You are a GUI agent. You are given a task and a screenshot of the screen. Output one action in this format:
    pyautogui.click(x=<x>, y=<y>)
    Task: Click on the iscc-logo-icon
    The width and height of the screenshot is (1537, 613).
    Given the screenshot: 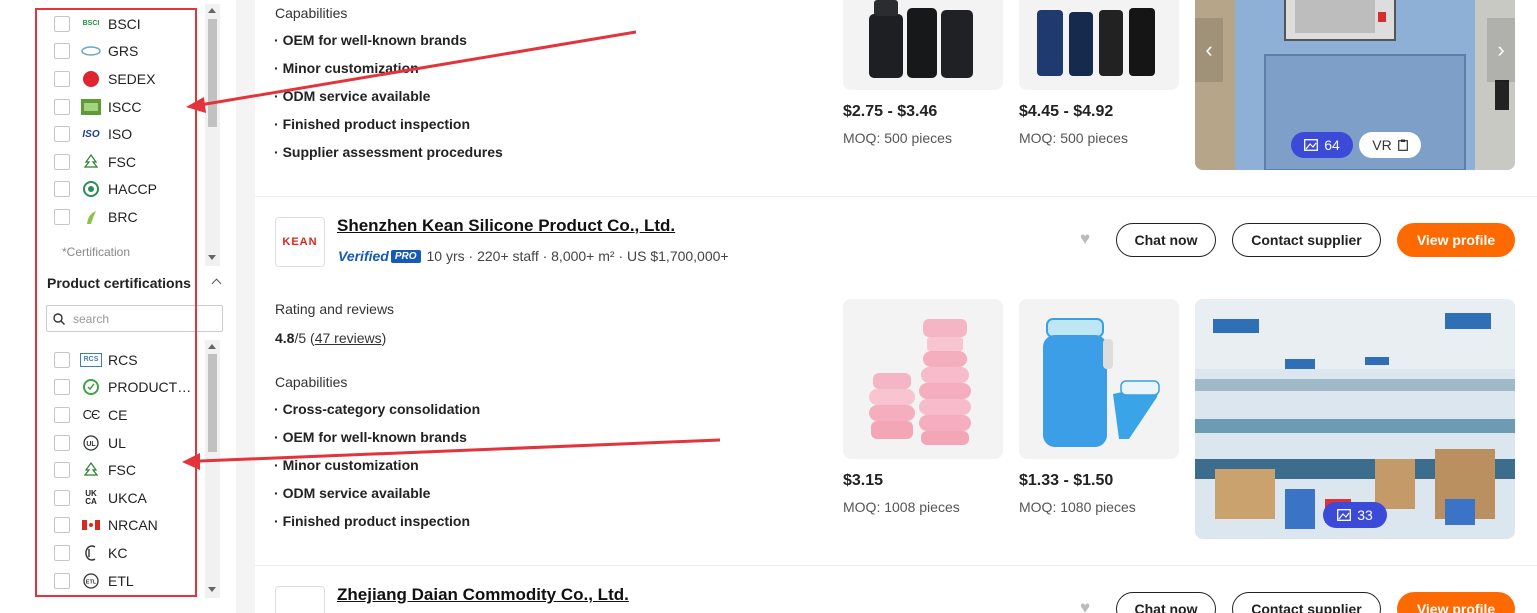 What is the action you would take?
    pyautogui.click(x=91, y=106)
    